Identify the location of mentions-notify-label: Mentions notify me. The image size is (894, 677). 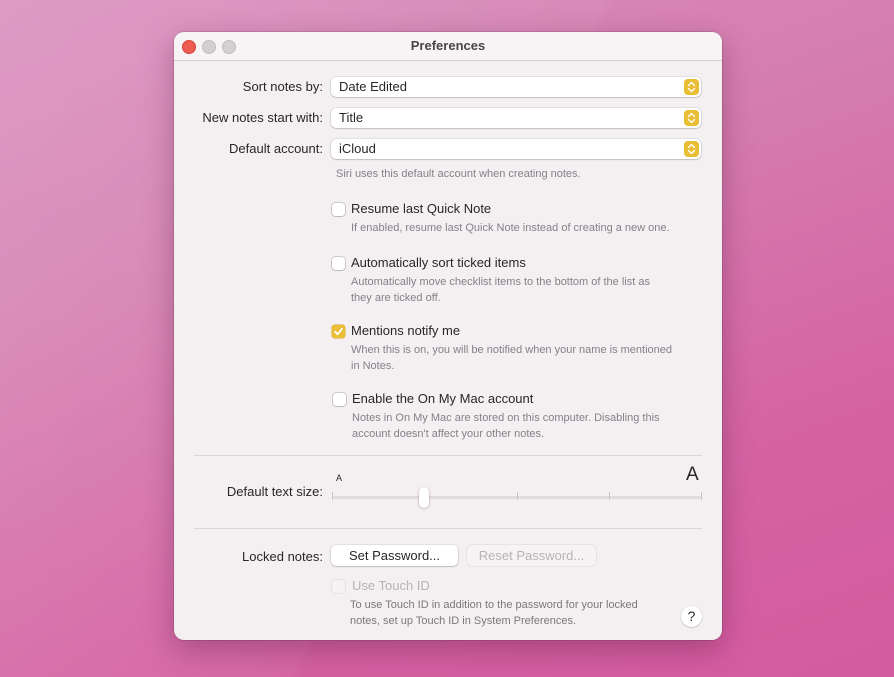
(405, 330).